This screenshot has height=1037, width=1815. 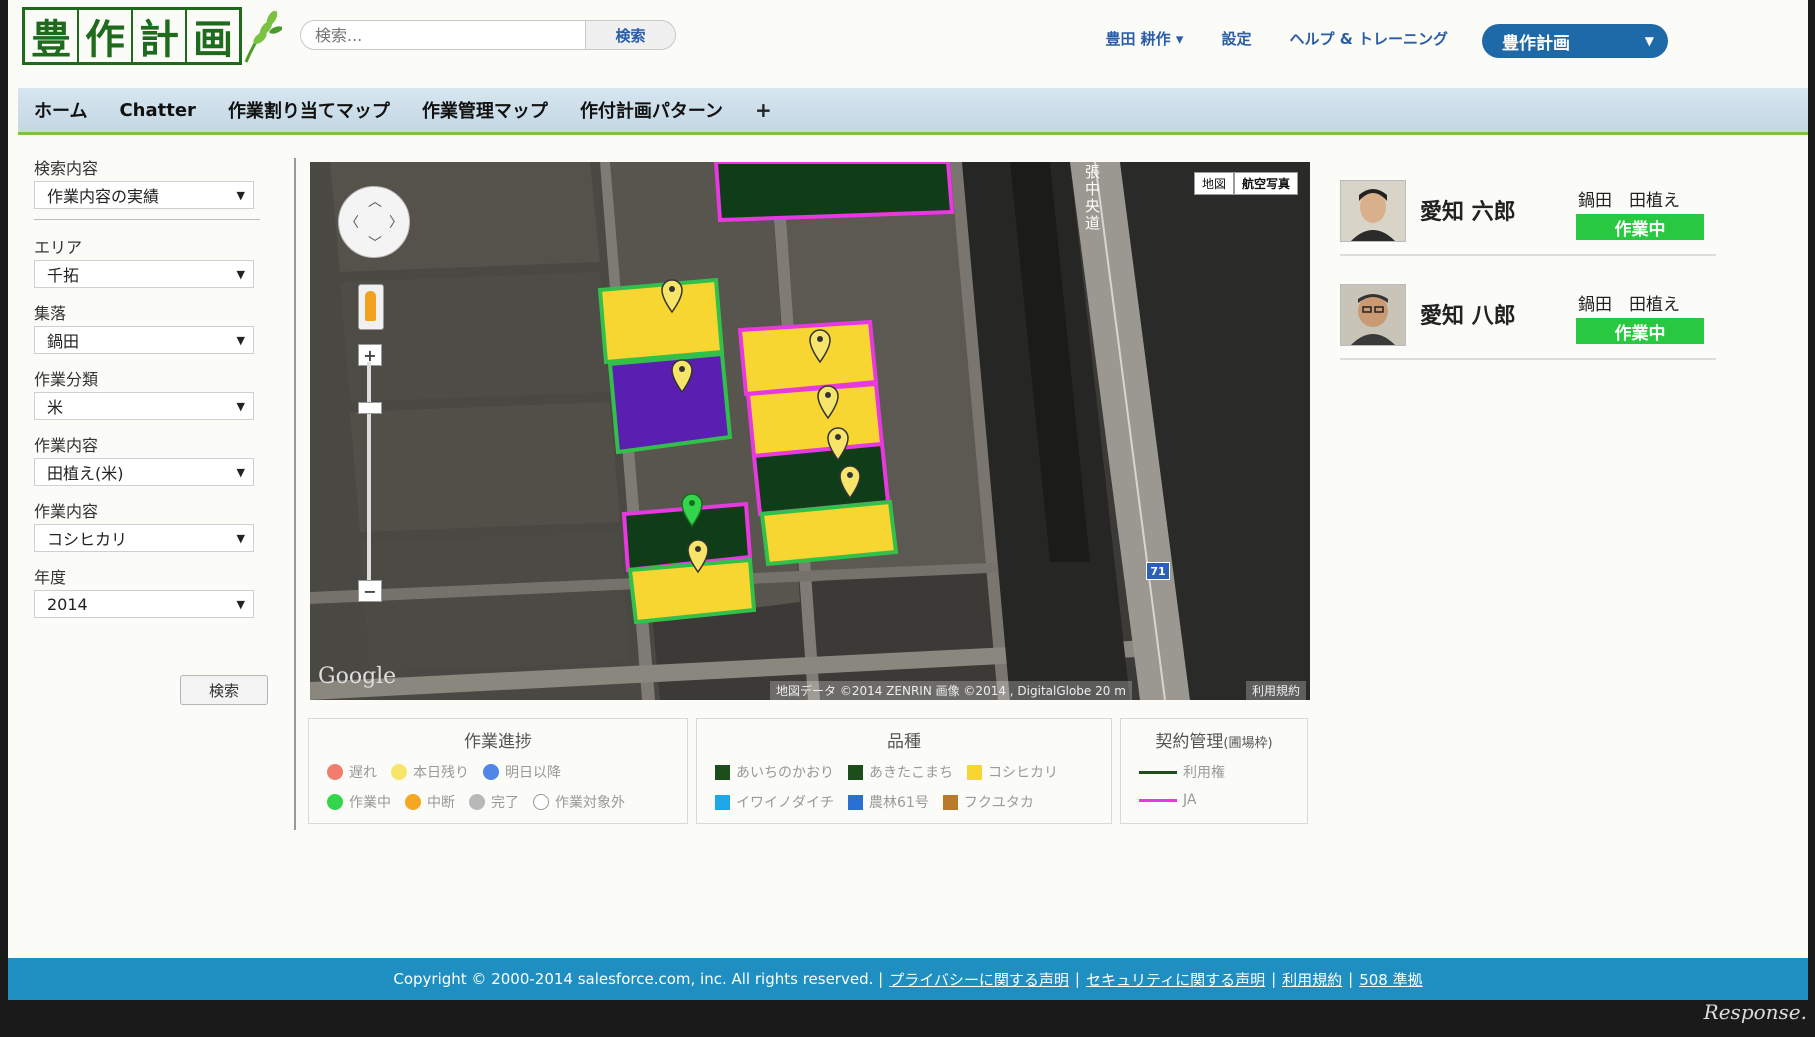 What do you see at coordinates (1179, 39) in the screenshot?
I see `chevron-down-icon: ▾` at bounding box center [1179, 39].